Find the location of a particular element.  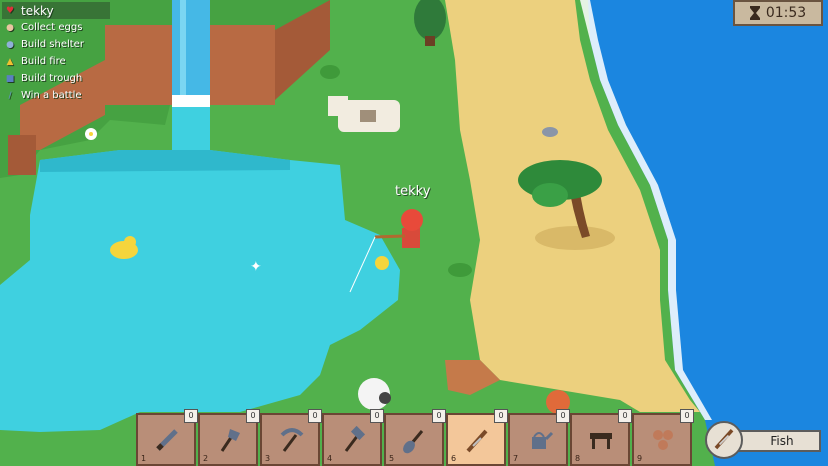

timer-value: 01:53 is located at coordinates (786, 13).